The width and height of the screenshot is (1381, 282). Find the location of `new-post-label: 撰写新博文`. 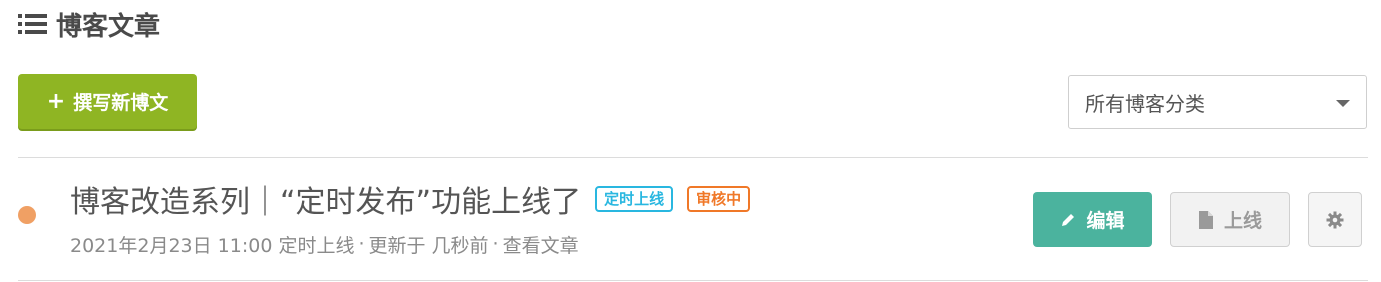

new-post-label: 撰写新博文 is located at coordinates (121, 103).